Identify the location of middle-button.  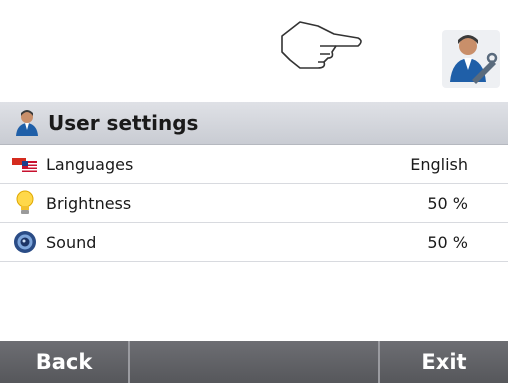
(255, 362).